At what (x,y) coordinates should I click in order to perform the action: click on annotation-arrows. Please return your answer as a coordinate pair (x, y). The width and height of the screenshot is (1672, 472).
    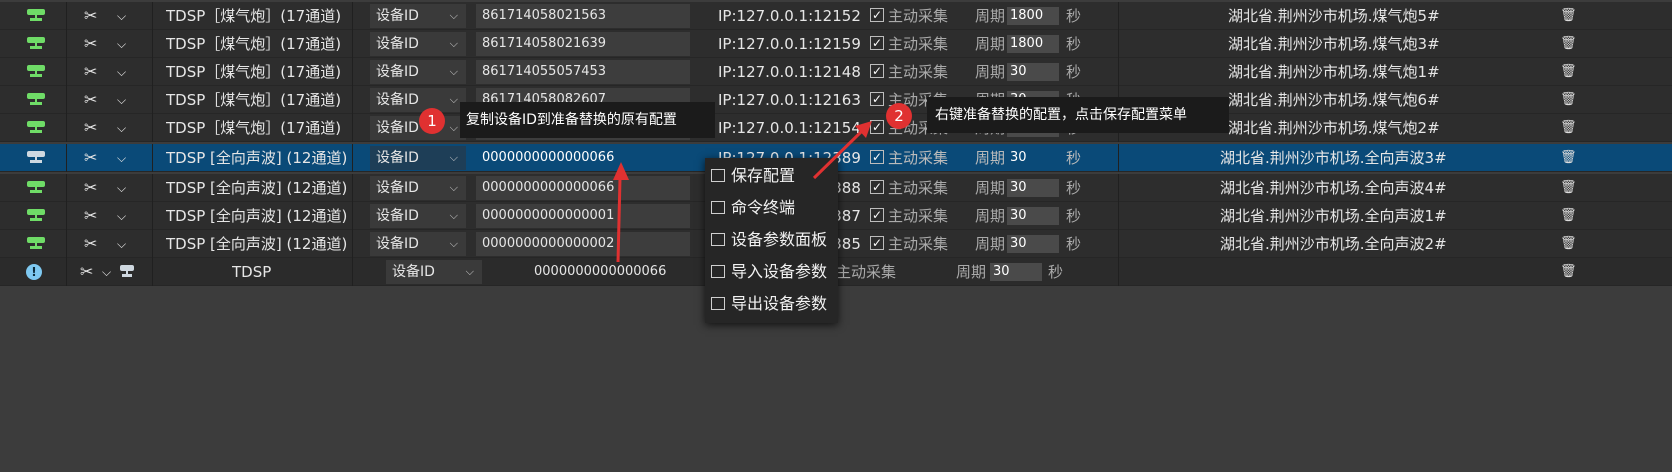
    Looking at the image, I should click on (742, 192).